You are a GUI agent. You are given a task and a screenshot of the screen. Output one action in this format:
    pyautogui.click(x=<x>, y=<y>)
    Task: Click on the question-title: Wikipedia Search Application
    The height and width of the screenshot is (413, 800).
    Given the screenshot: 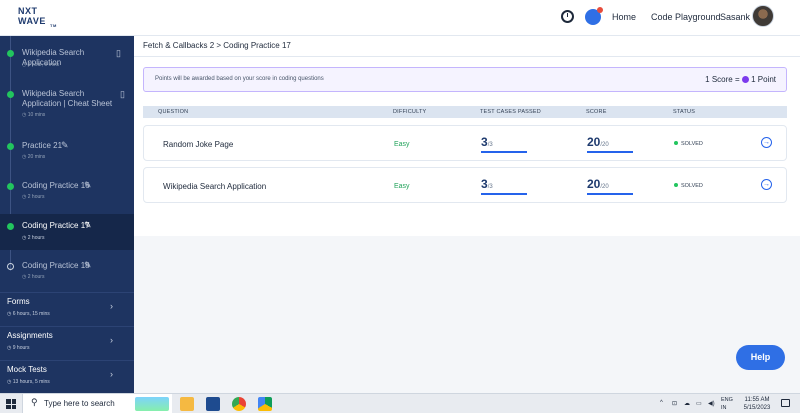 What is the action you would take?
    pyautogui.click(x=214, y=186)
    